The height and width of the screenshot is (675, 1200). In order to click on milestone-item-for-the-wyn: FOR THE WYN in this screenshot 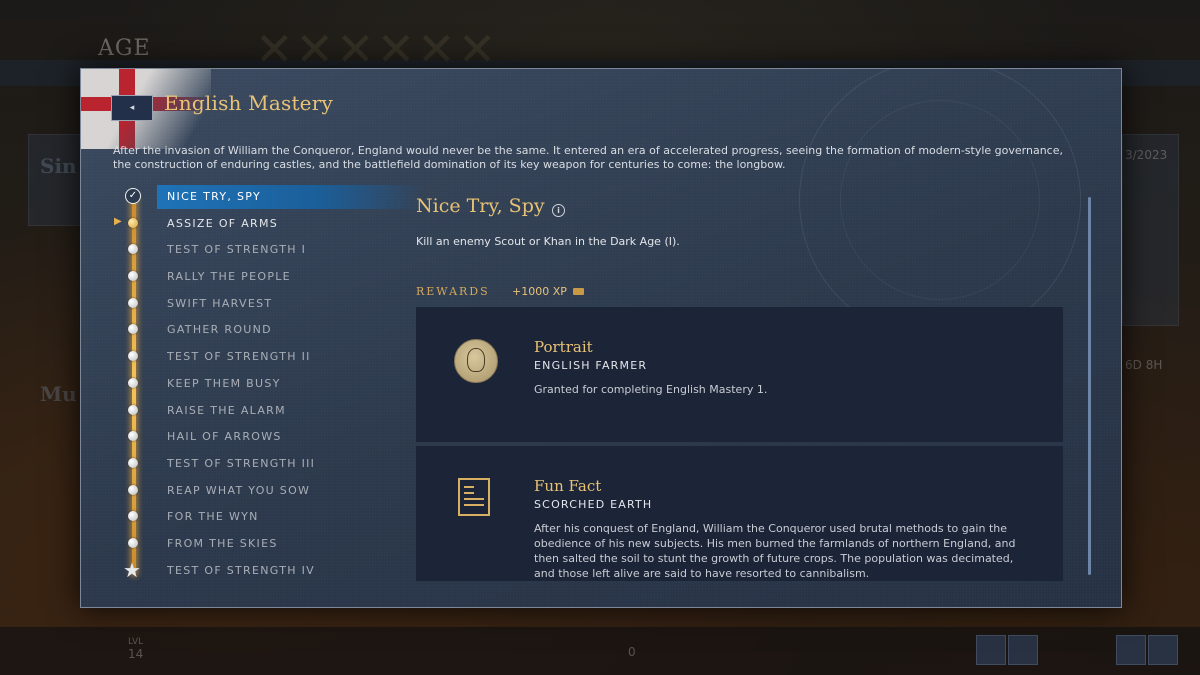, I will do `click(256, 518)`.